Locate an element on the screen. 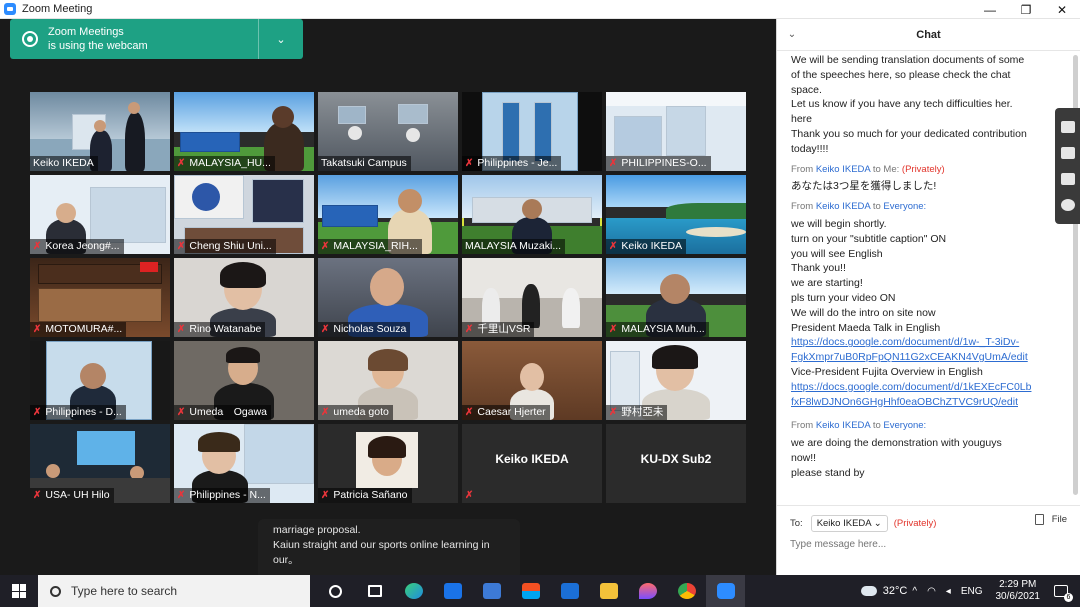 The width and height of the screenshot is (1080, 607). title-bar: Zoom Meeting — ❐ ✕ is located at coordinates (540, 9).